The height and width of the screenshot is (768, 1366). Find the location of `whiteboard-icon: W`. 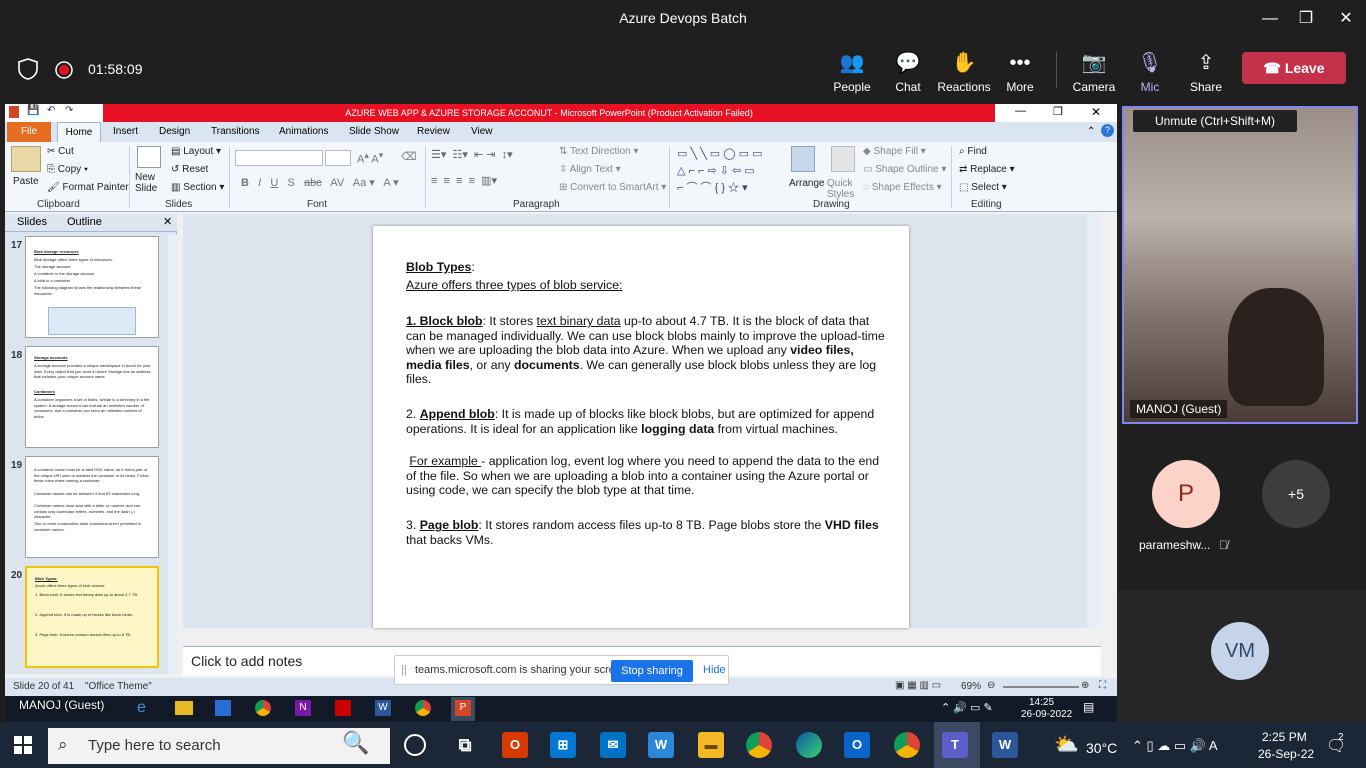

whiteboard-icon: W is located at coordinates (661, 745).